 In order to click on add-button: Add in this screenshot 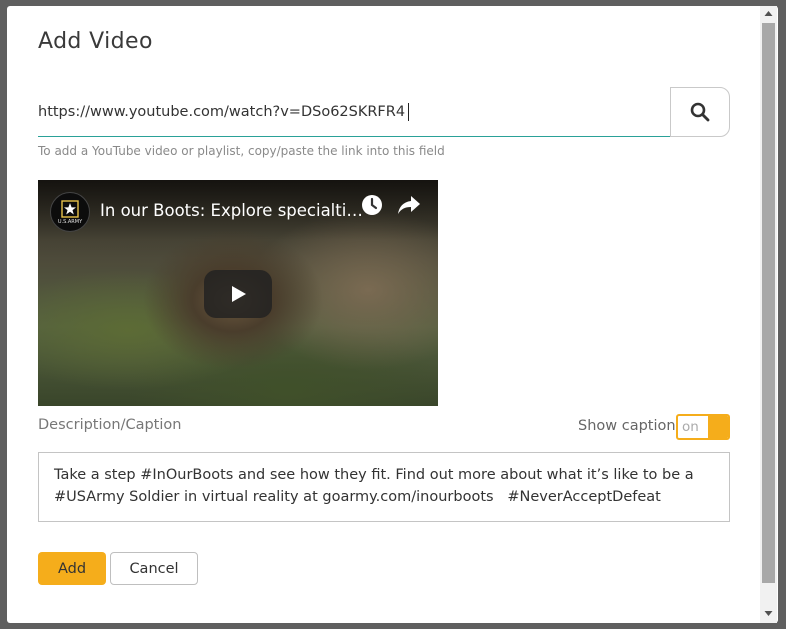, I will do `click(72, 568)`.